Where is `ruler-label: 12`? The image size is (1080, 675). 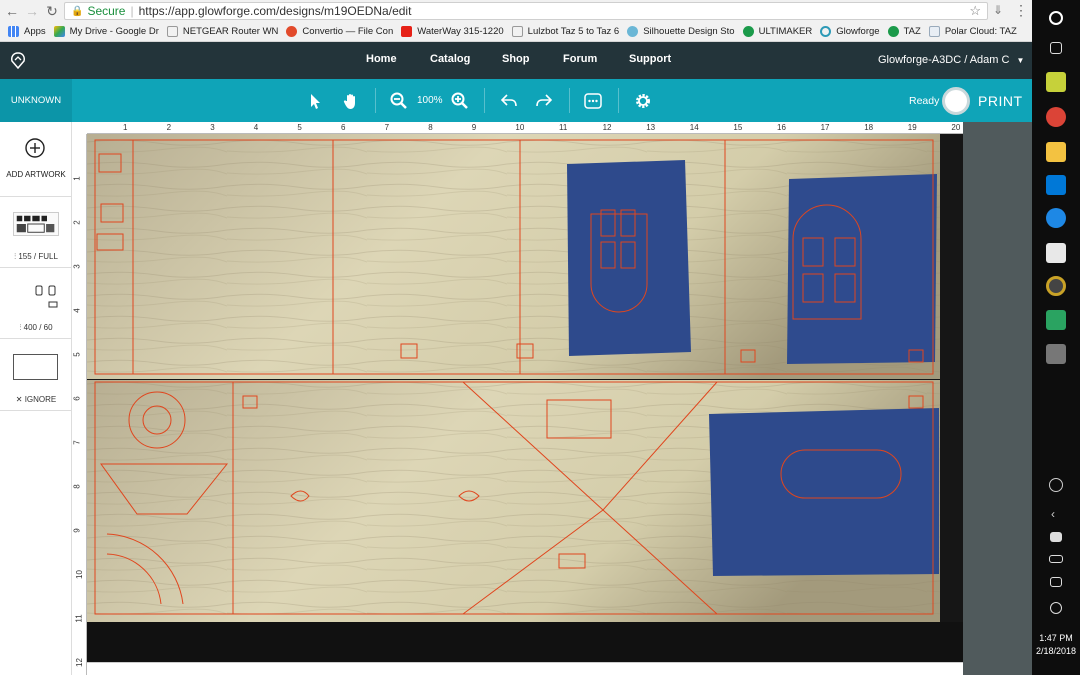 ruler-label: 12 is located at coordinates (79, 662).